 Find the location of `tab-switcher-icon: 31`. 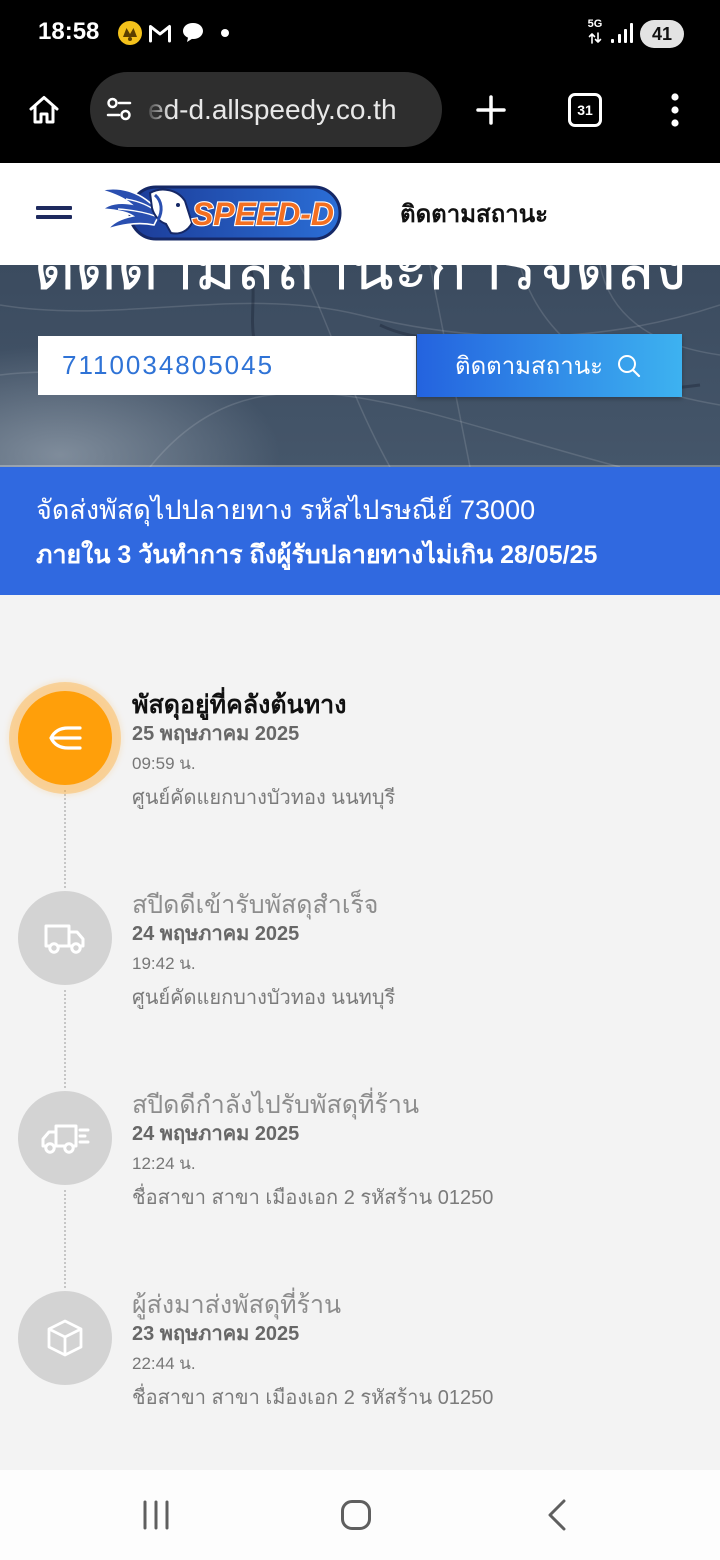

tab-switcher-icon: 31 is located at coordinates (585, 110).